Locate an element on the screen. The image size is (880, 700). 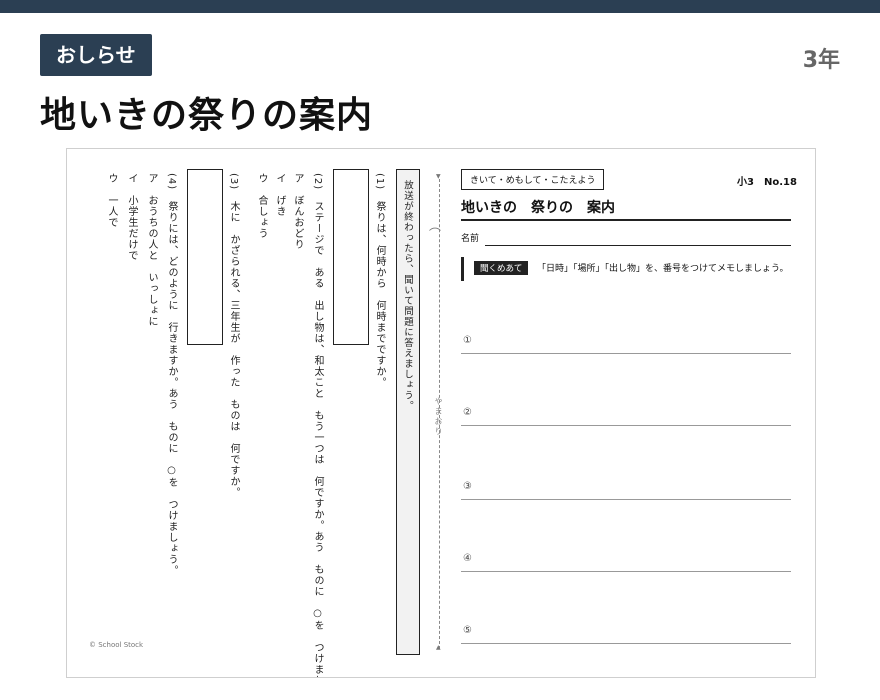
memo-label-4: ④ is located at coordinates (467, 558).